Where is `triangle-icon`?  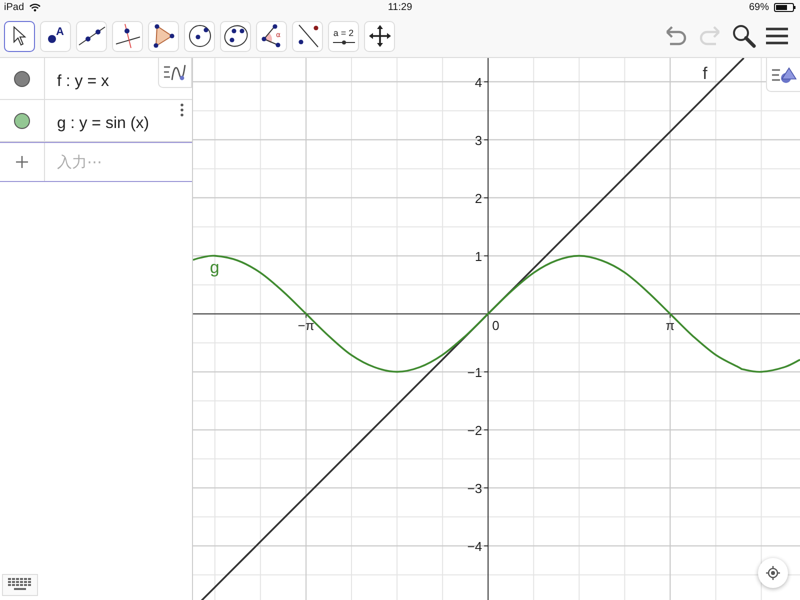
triangle-icon is located at coordinates (163, 36).